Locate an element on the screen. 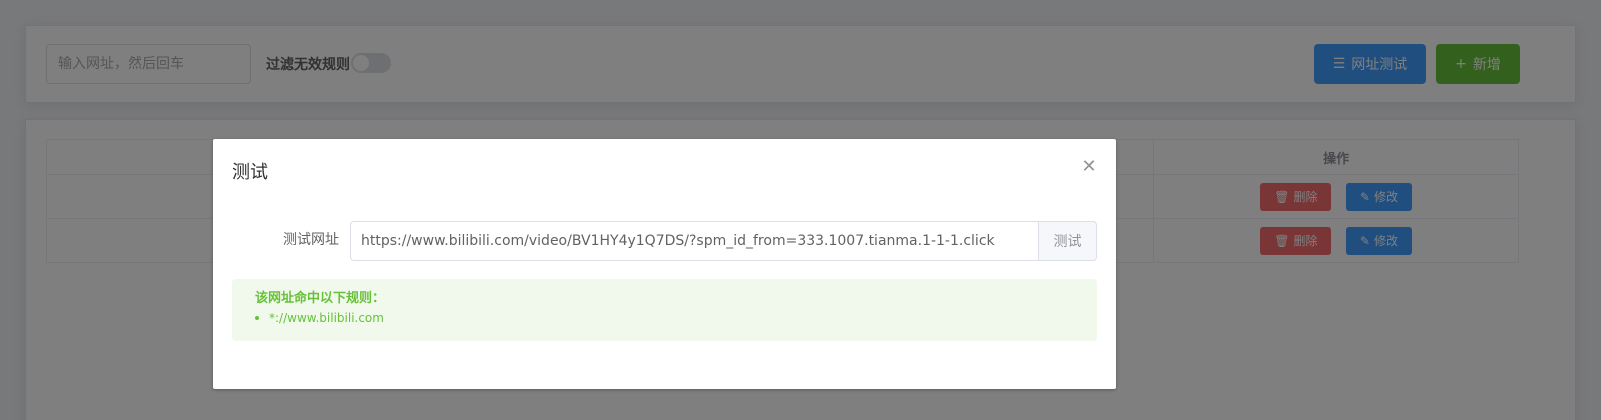  match-result-alert: 该网址命中以下规则： *://www.bilibili.com is located at coordinates (664, 310).